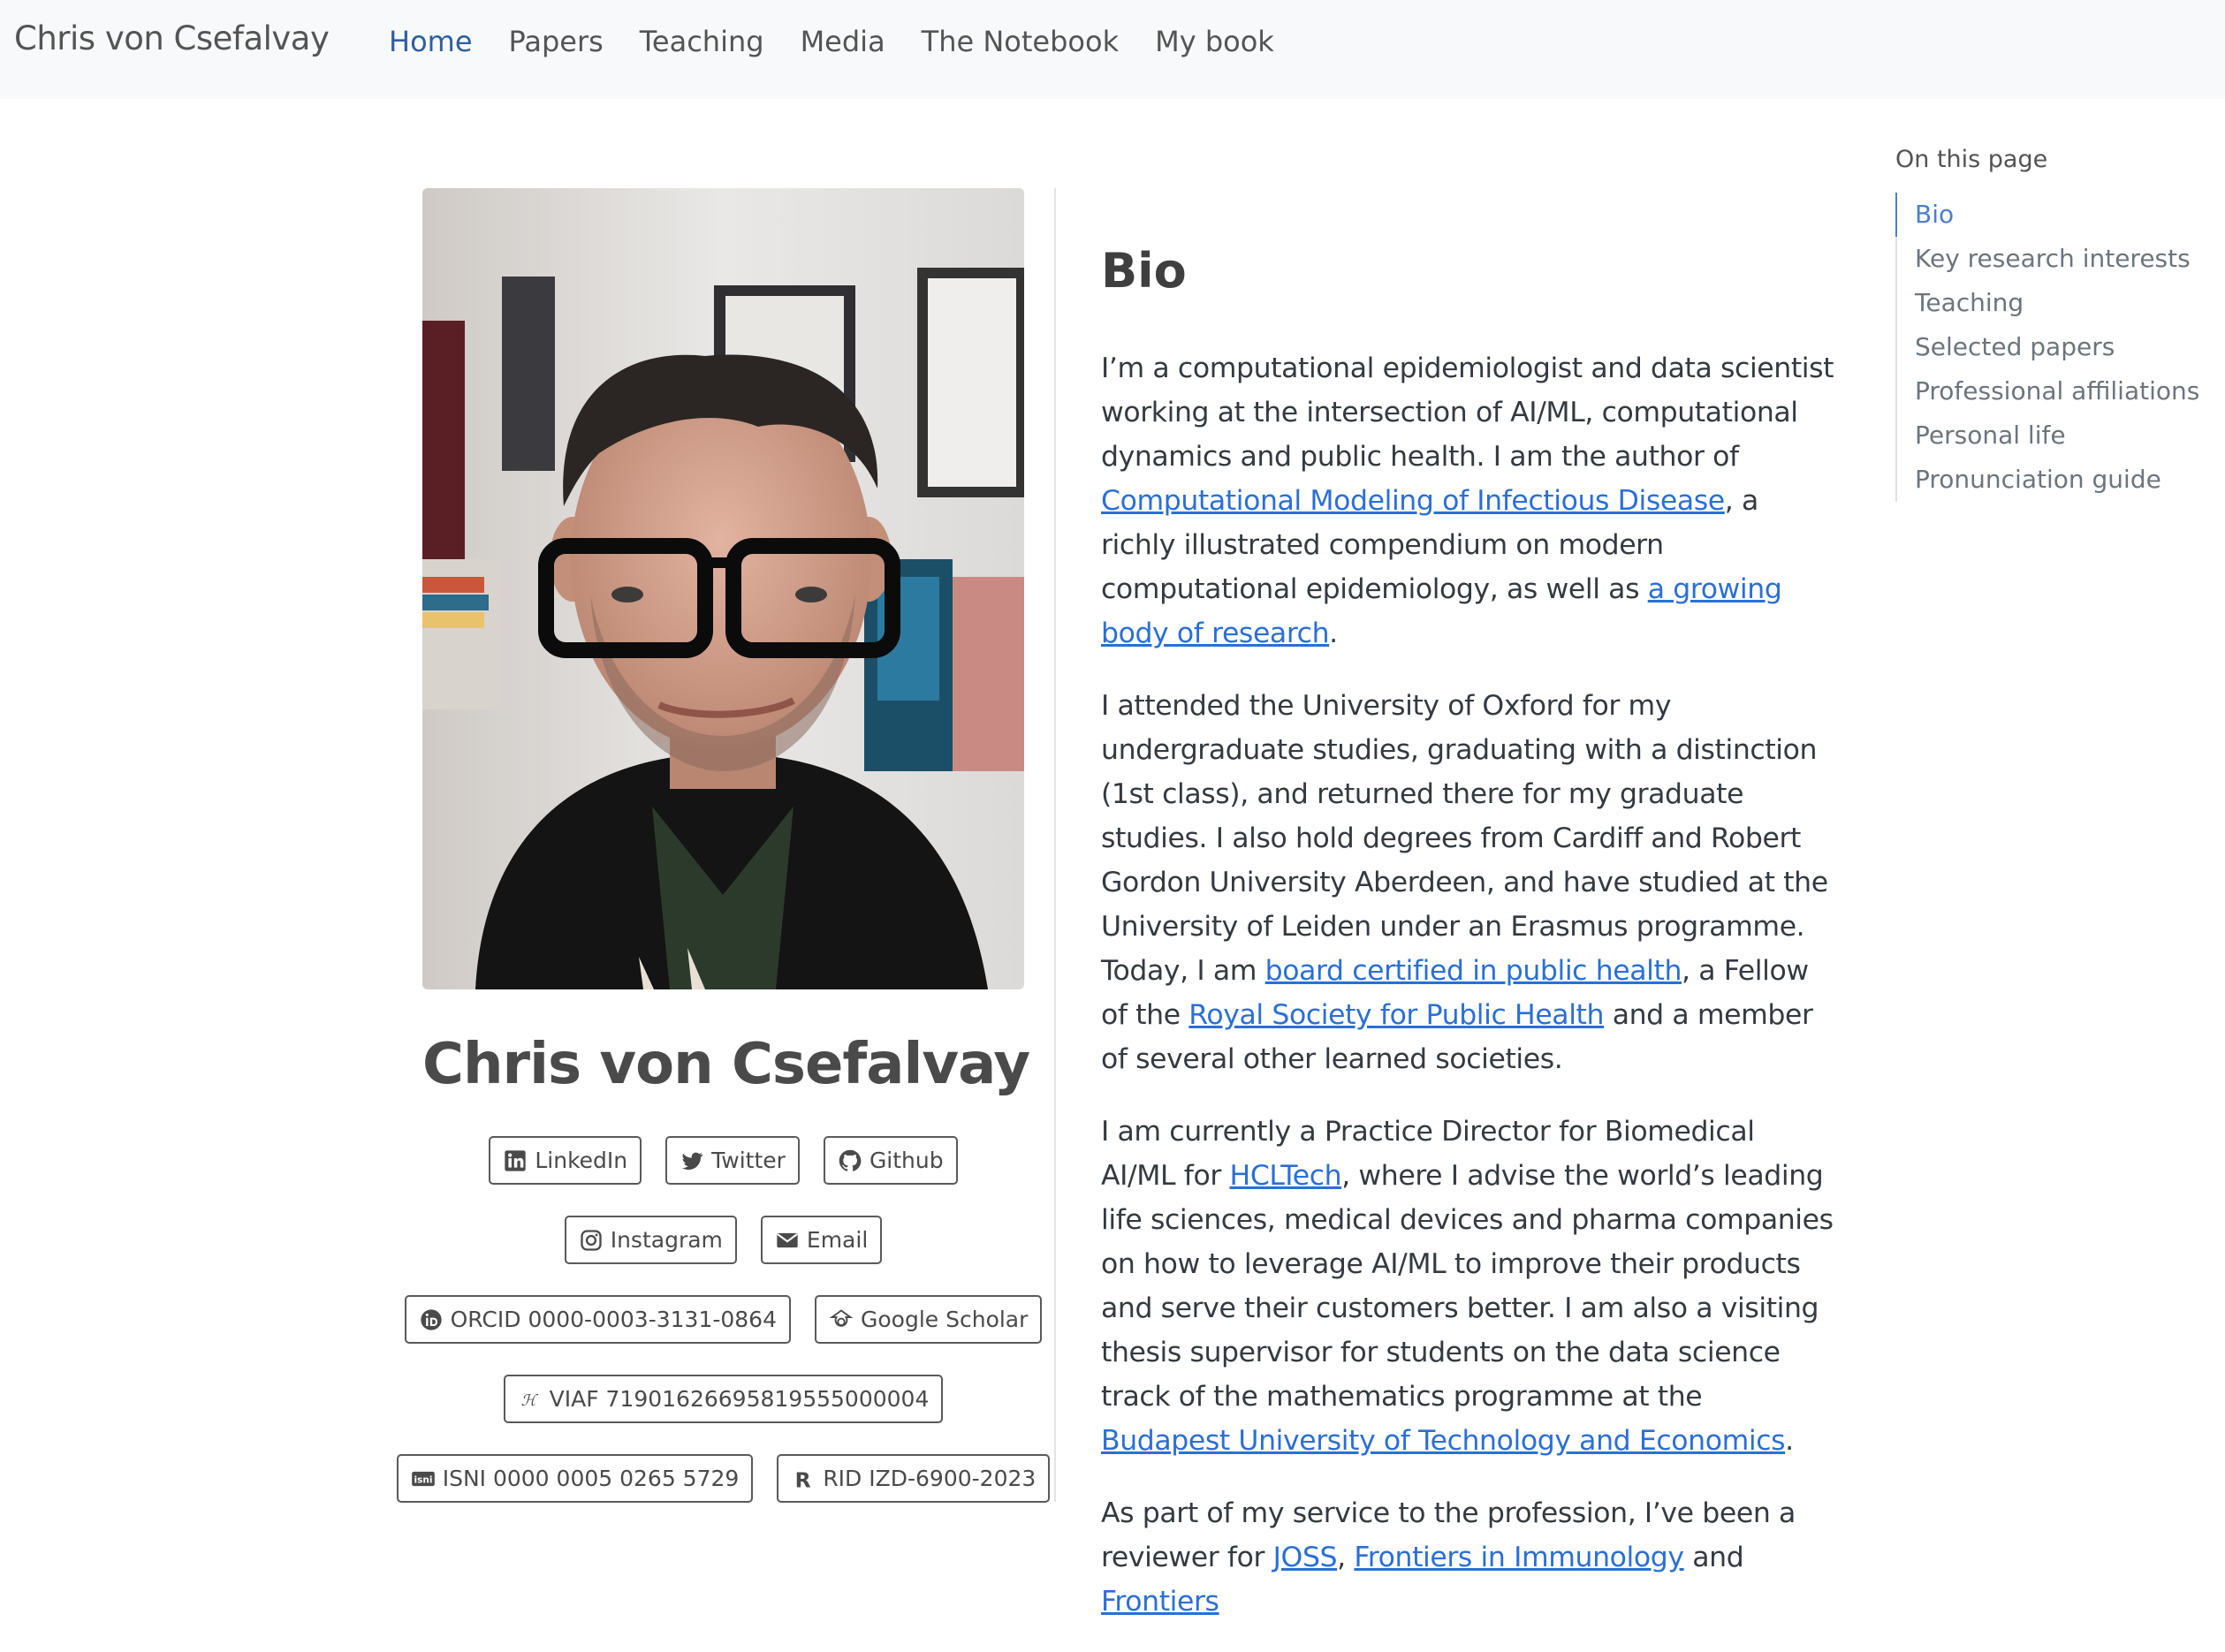 The width and height of the screenshot is (2225, 1652). I want to click on github-label: Github, so click(906, 1160).